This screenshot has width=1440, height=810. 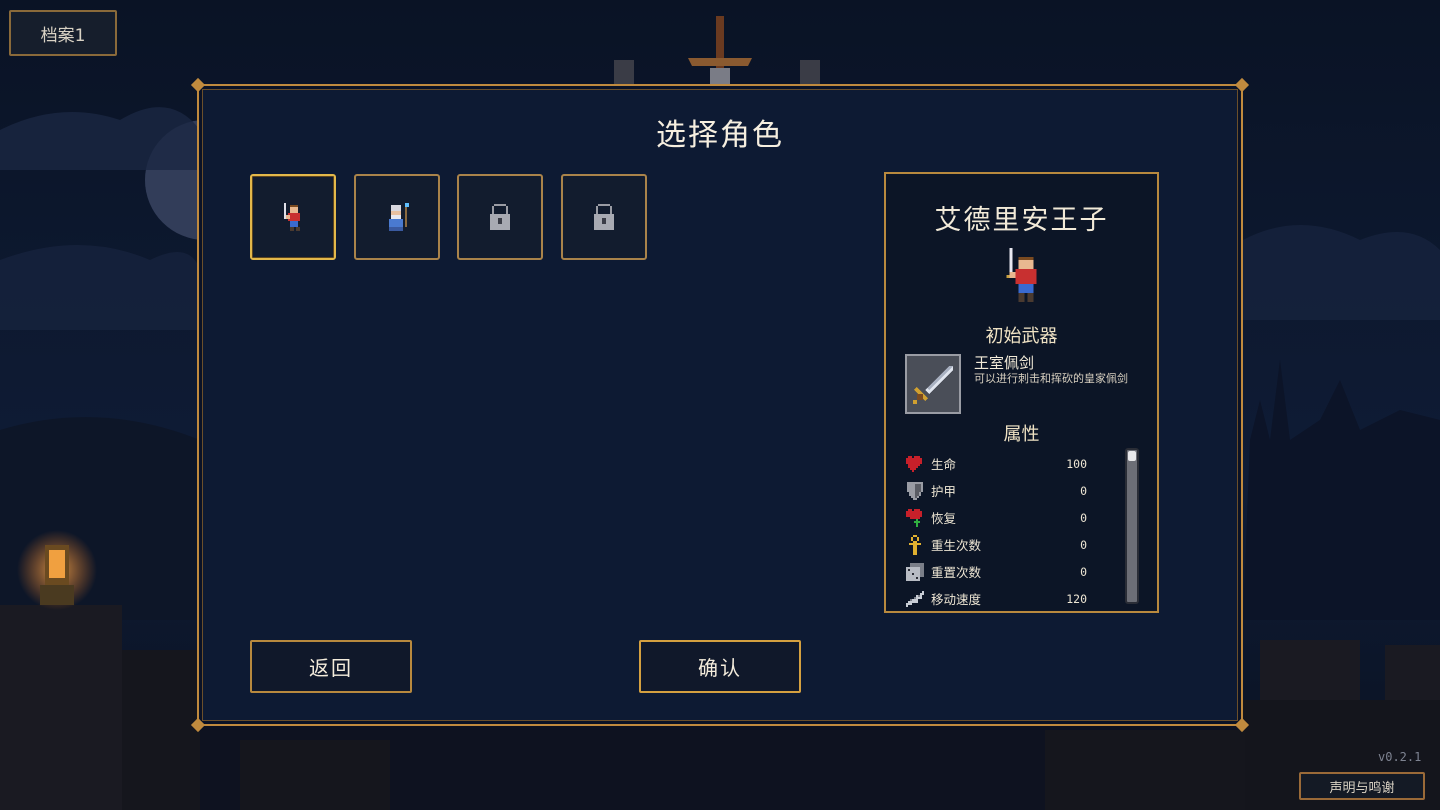 What do you see at coordinates (996, 571) in the screenshot?
I see `stat-row: 重置次数 0` at bounding box center [996, 571].